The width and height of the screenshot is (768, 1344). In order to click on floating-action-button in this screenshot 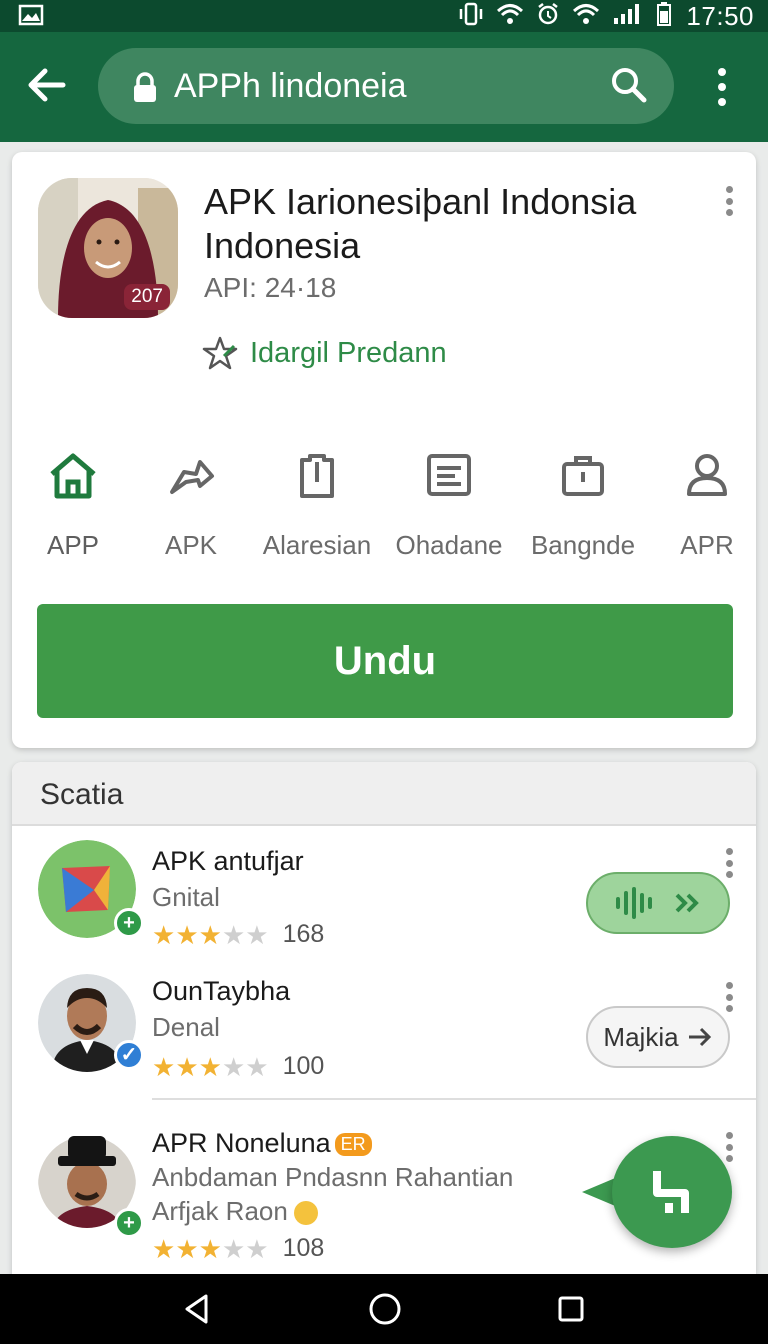, I will do `click(672, 1192)`.